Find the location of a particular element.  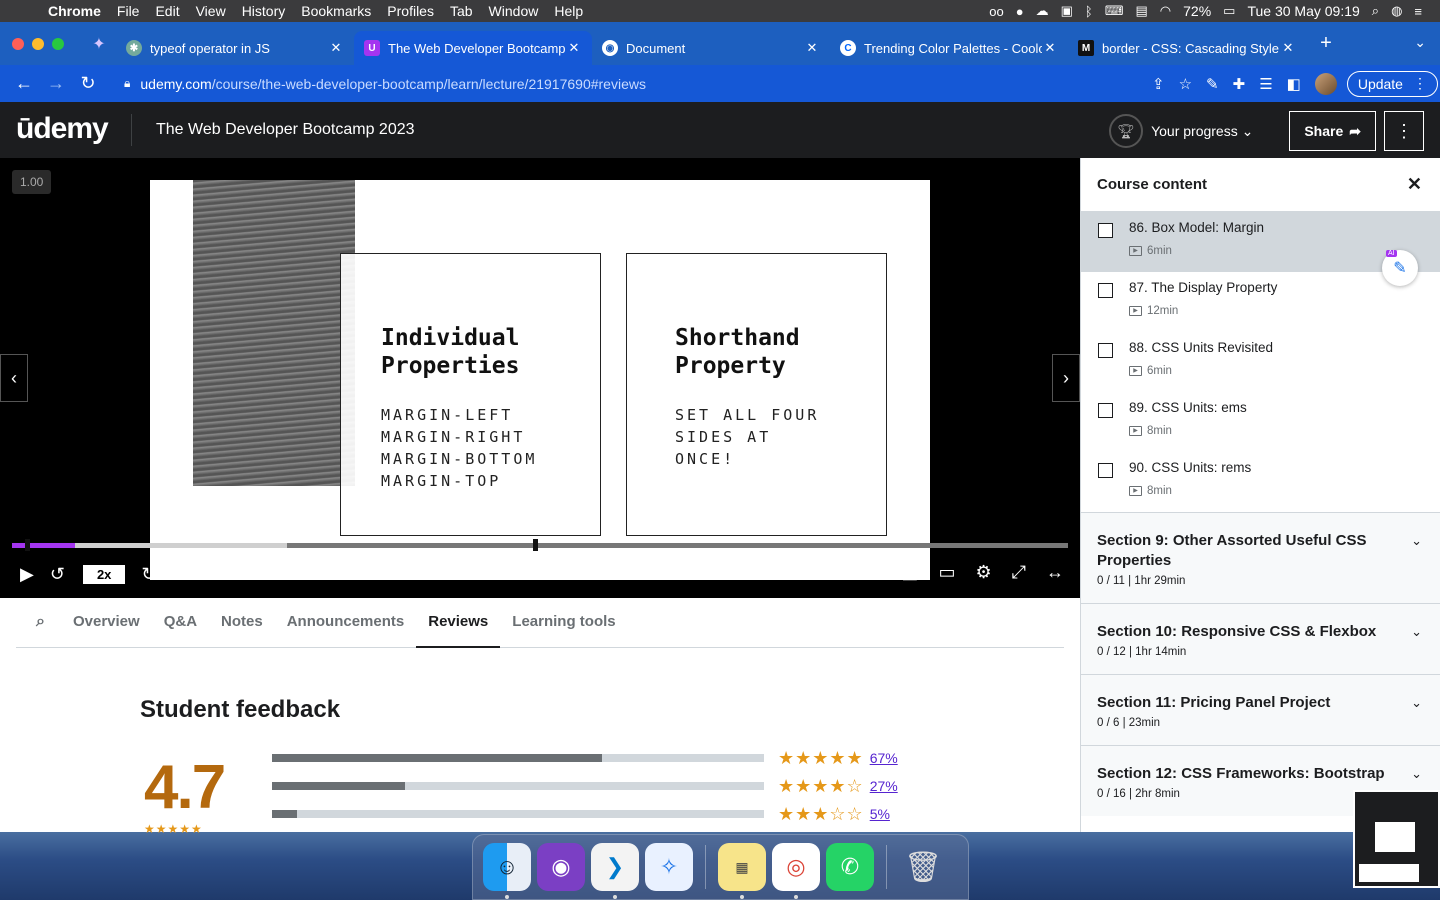

memory-icon: ▤ is located at coordinates (1141, 11).